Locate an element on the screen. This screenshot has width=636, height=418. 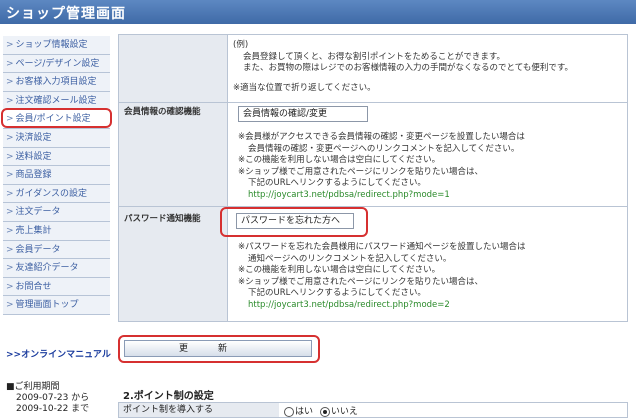
sidebar-item-page-design: > ページ/デザイン設定 is located at coordinates (56, 64).